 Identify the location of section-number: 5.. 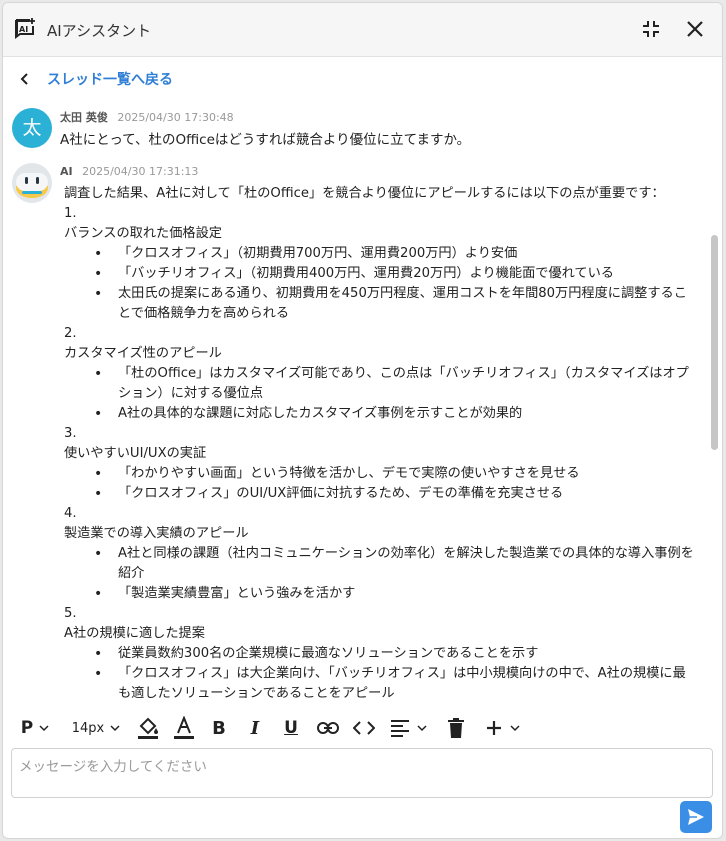
(70, 613).